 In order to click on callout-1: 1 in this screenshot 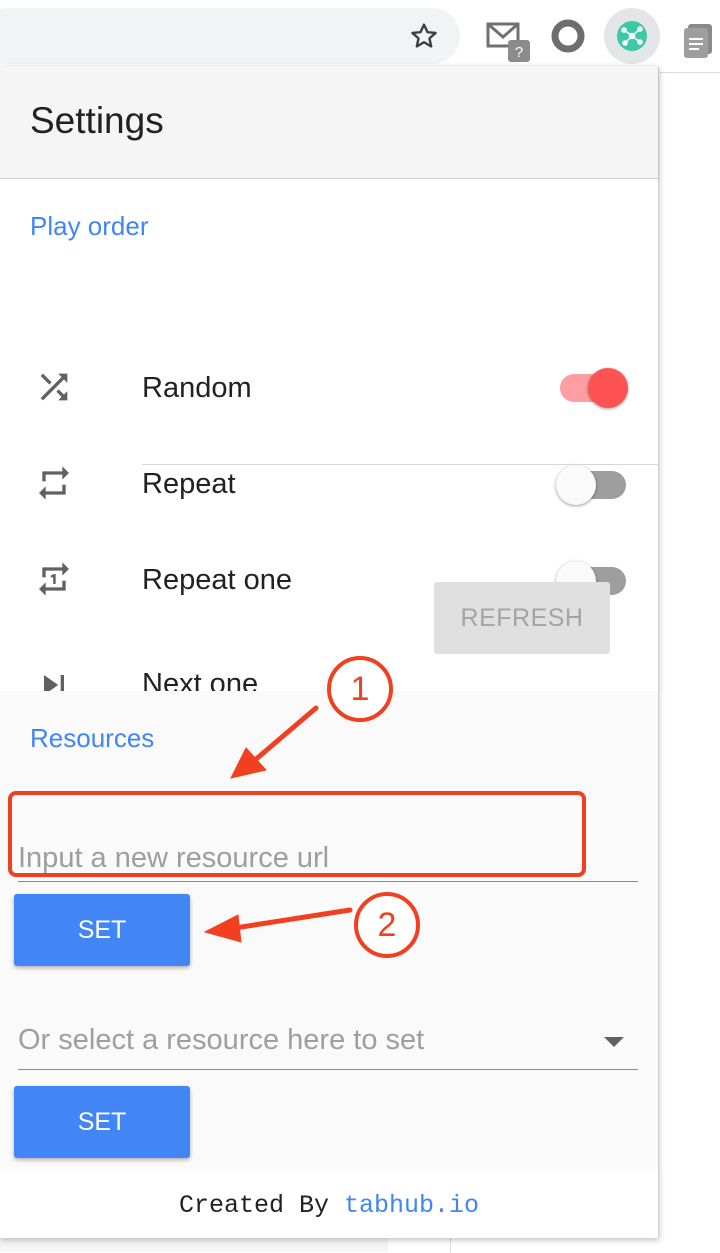, I will do `click(360, 689)`.